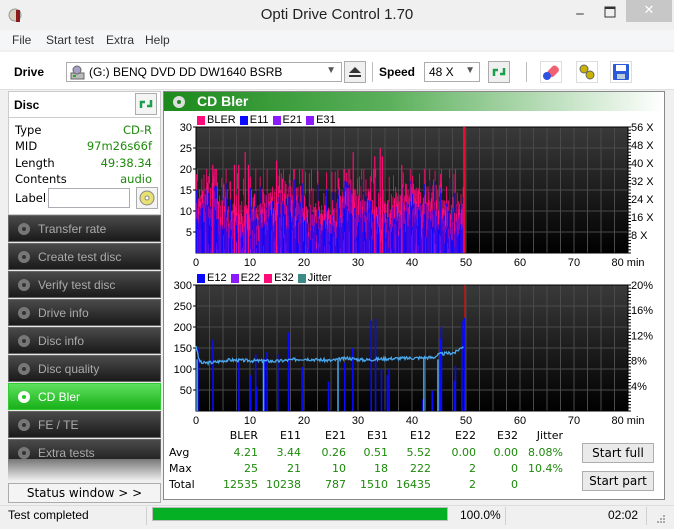  Describe the element at coordinates (514, 484) in the screenshot. I see `stats-cell: 0` at that location.